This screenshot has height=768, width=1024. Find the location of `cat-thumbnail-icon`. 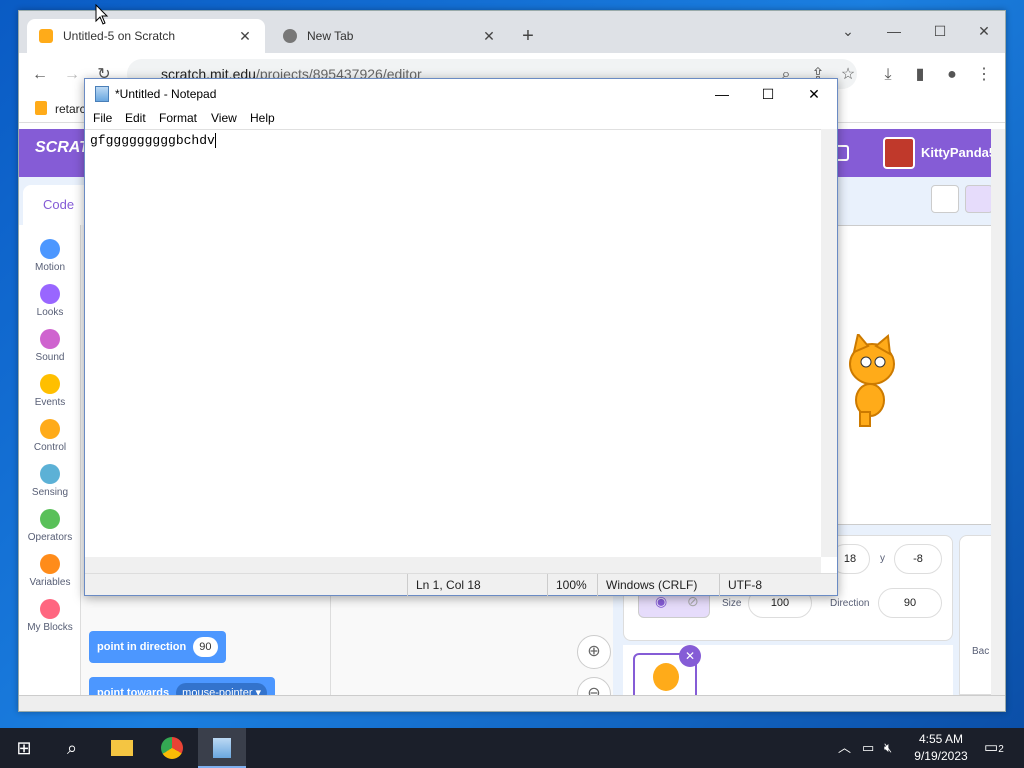

cat-thumbnail-icon is located at coordinates (666, 677).